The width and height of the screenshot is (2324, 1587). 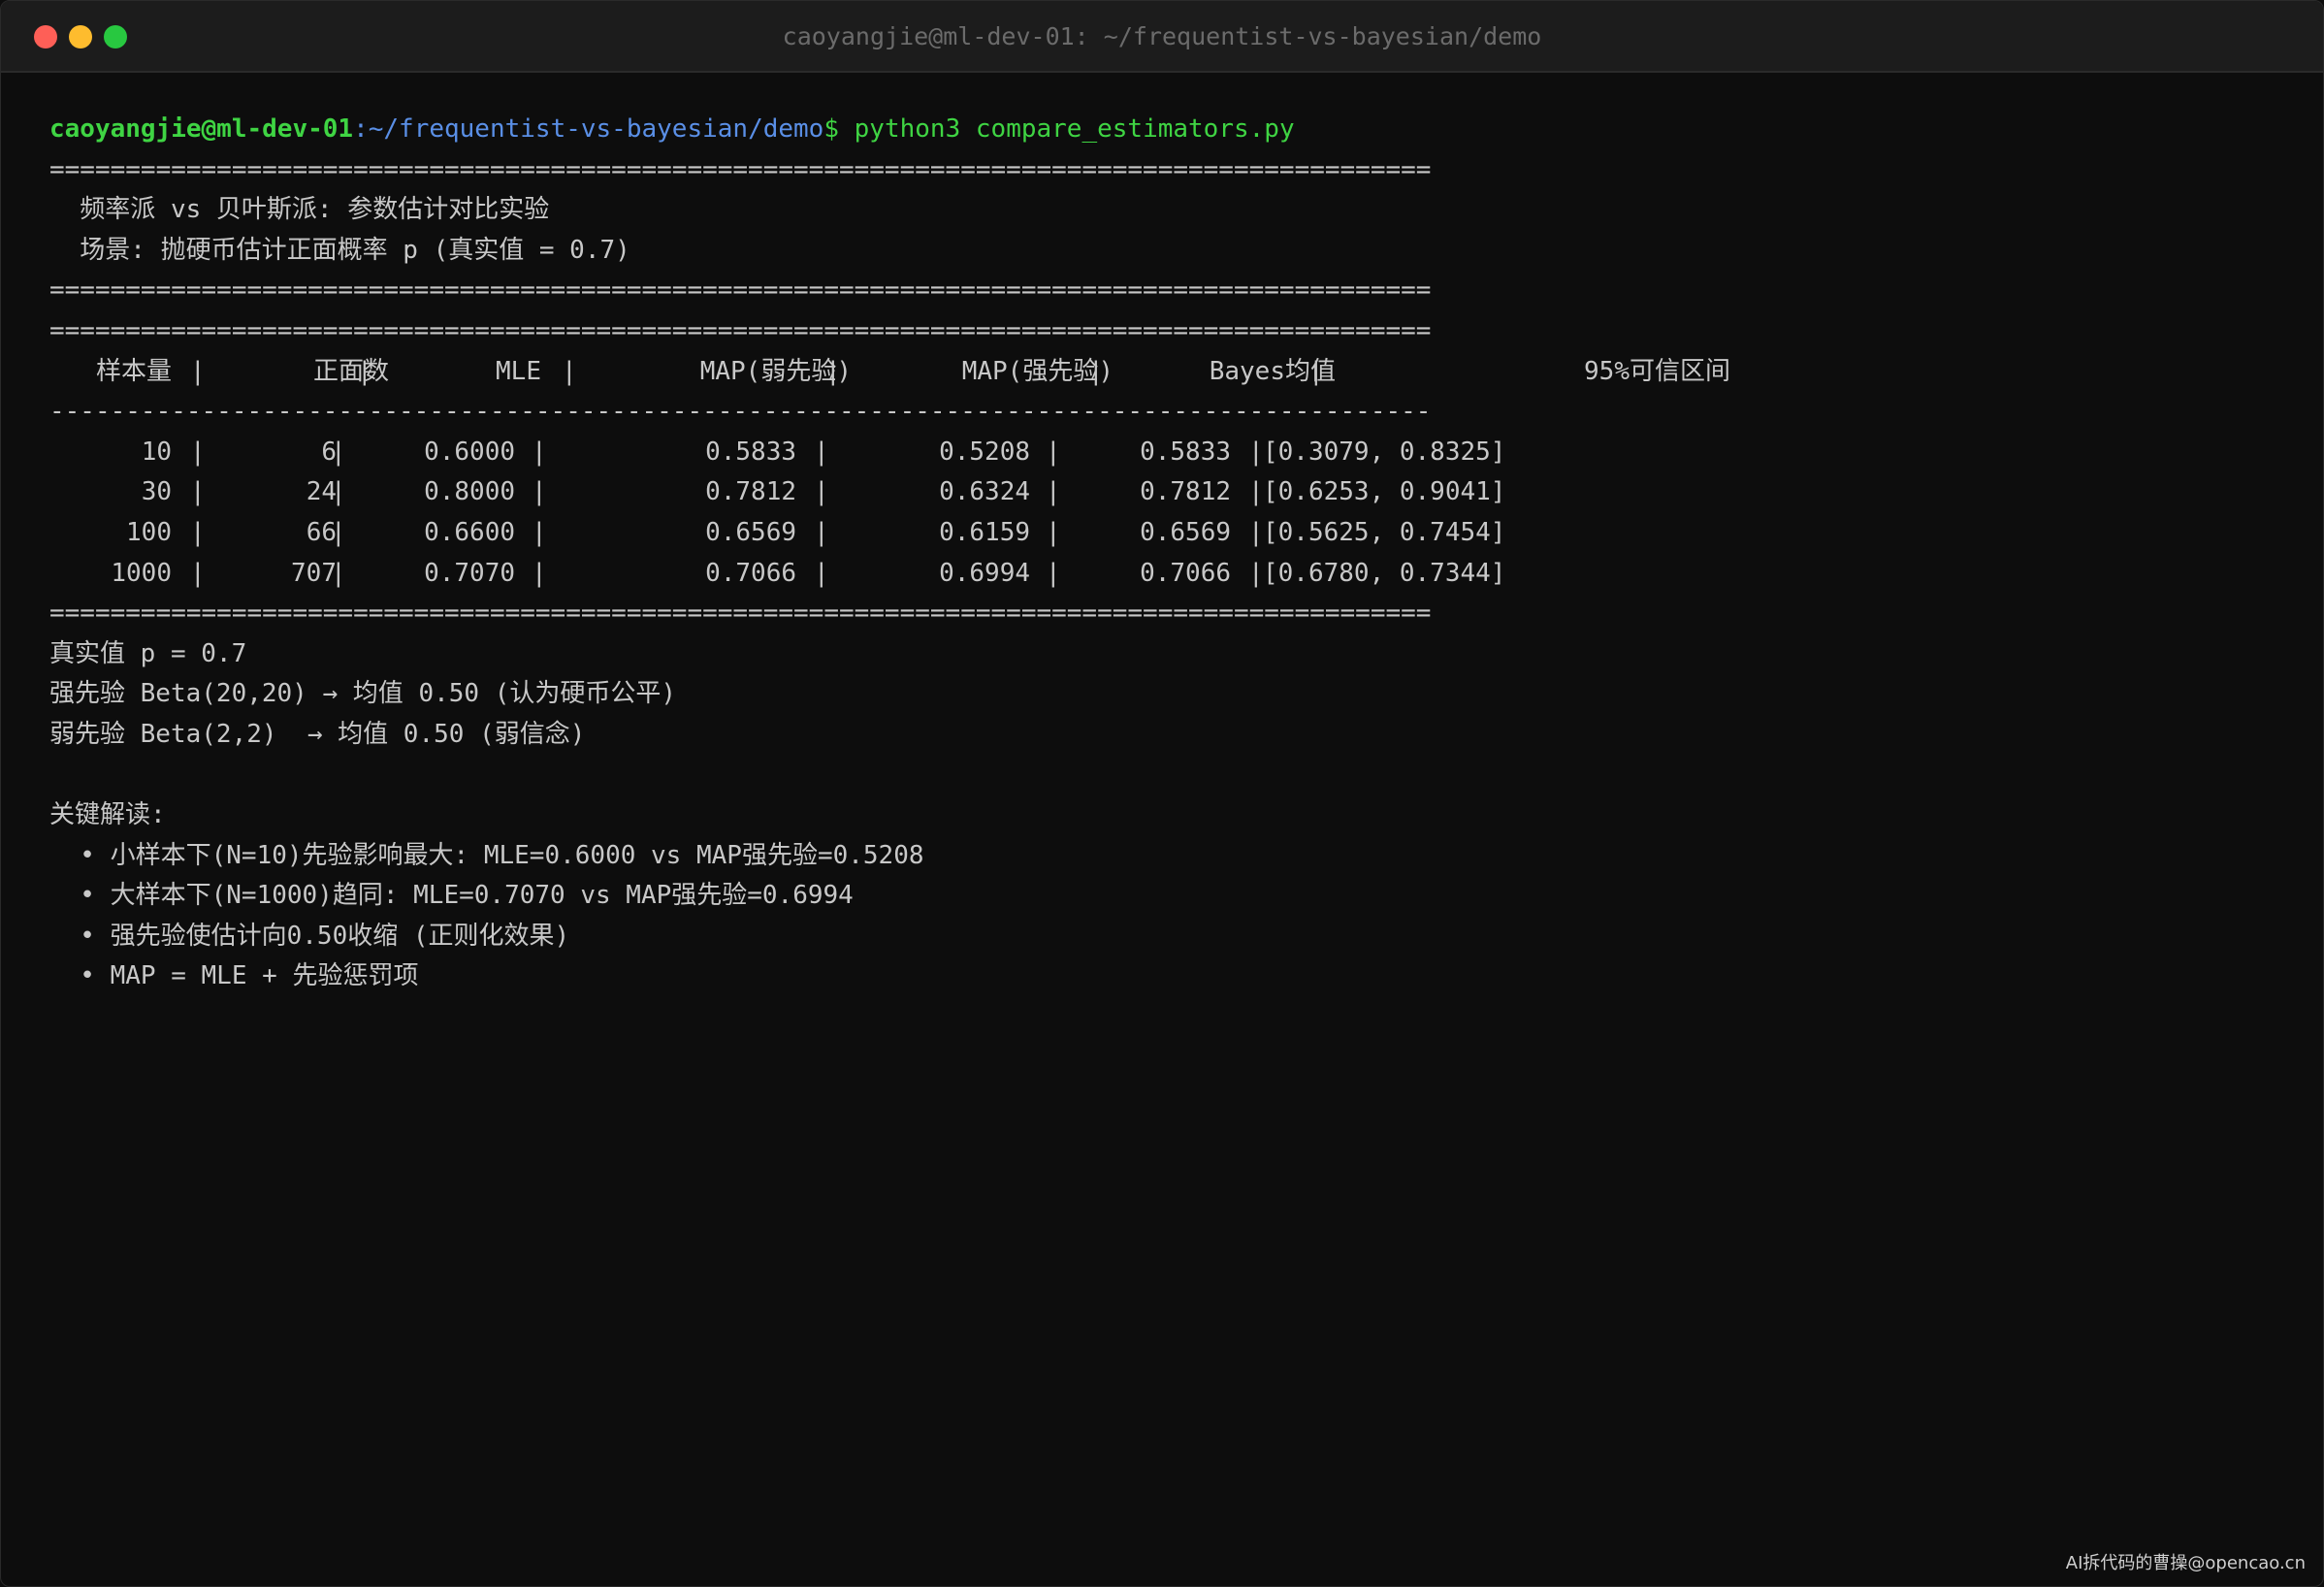 I want to click on cell-sample-size: 100, so click(x=149, y=532).